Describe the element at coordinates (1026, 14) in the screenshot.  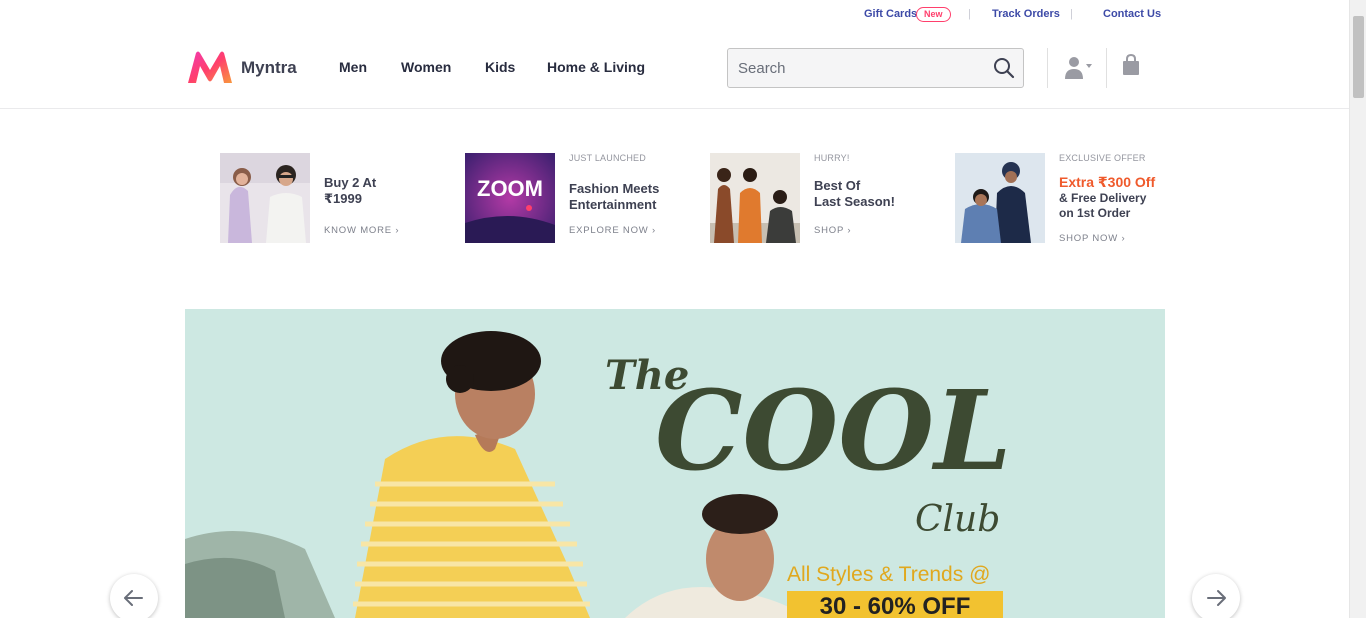
I see `track-orders-link: Track Orders` at that location.